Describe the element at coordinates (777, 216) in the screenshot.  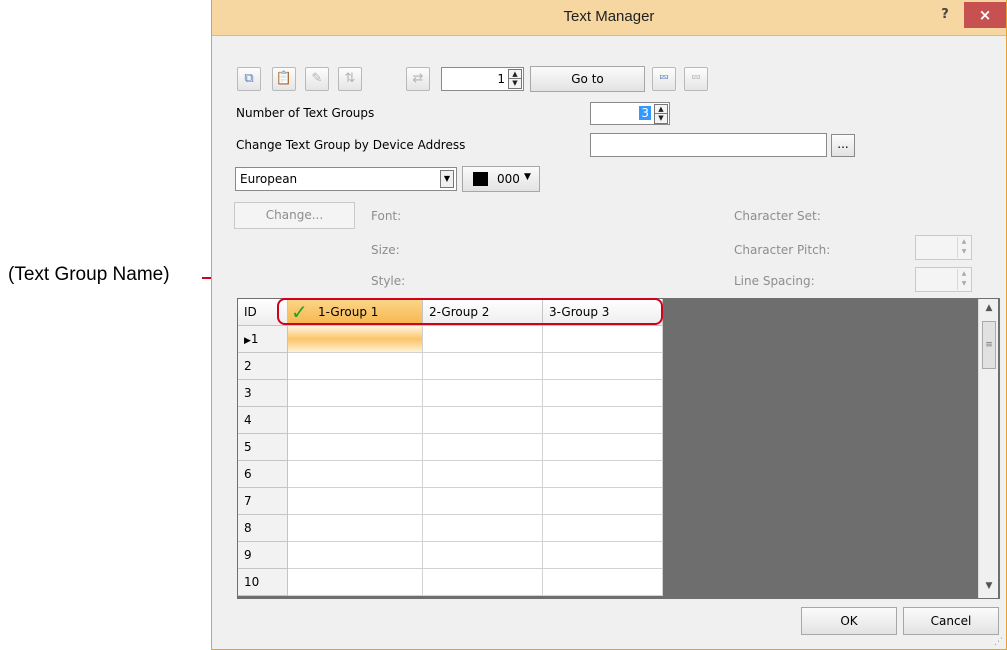
I see `character-set-label: Character Set:` at that location.